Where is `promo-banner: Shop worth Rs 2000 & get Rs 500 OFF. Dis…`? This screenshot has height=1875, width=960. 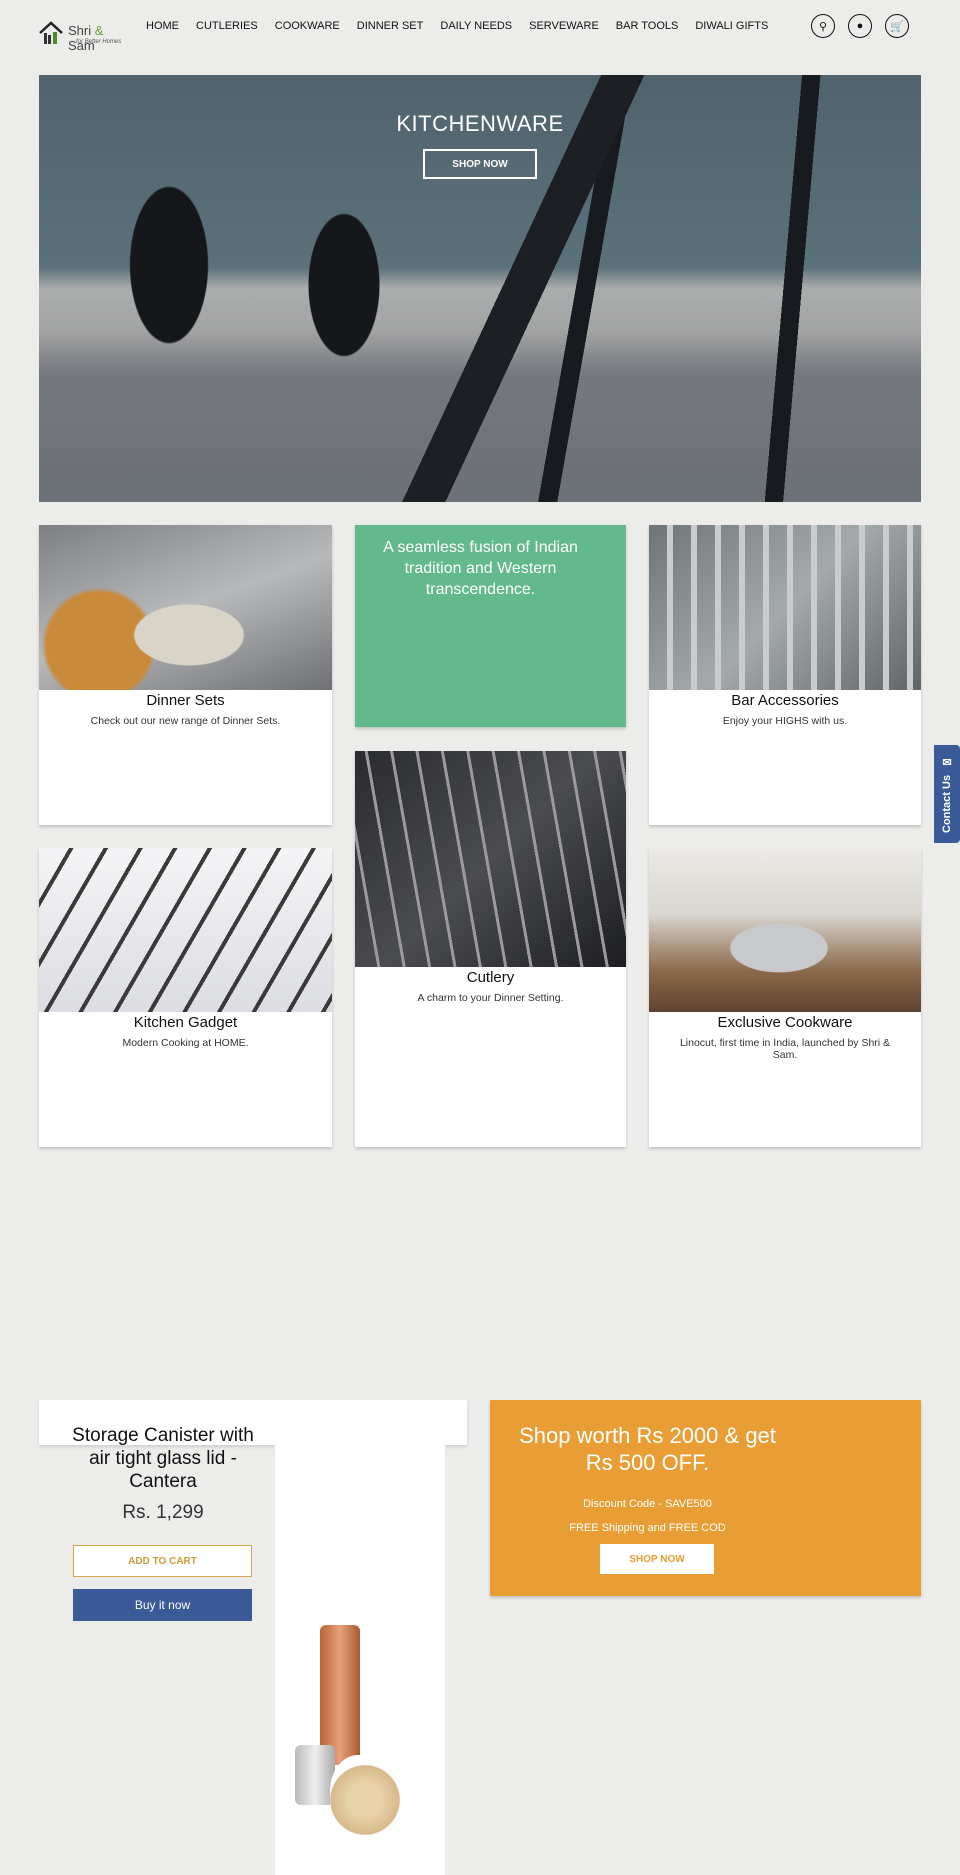
promo-banner: Shop worth Rs 2000 & get Rs 500 OFF. Dis… is located at coordinates (705, 1498).